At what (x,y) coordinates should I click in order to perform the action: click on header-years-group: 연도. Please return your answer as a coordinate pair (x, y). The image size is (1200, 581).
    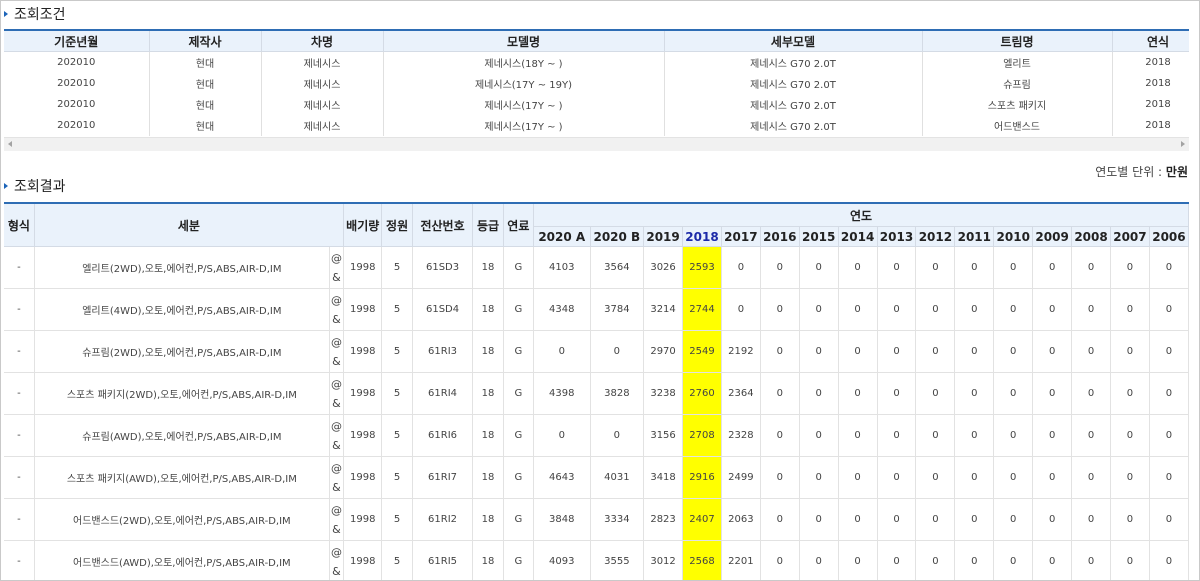
    Looking at the image, I should click on (861, 215).